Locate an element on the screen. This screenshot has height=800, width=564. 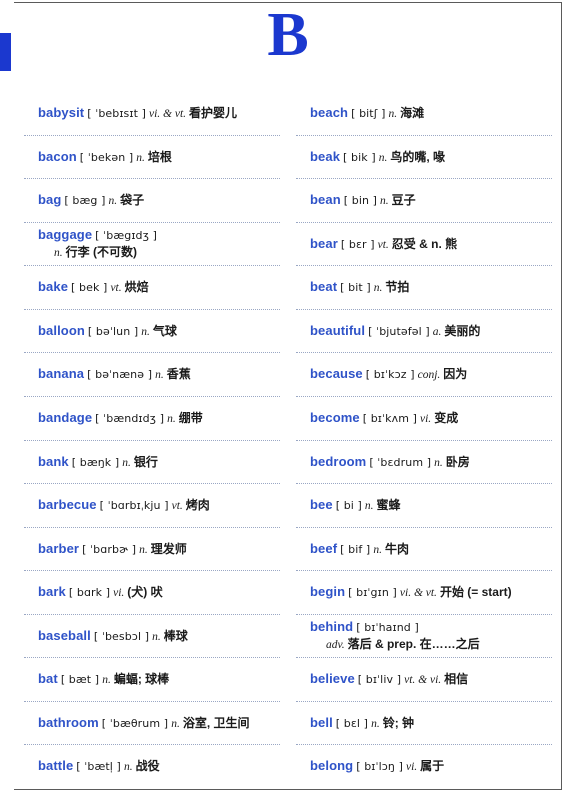
dictionary-entry: become[ bɪˈkʌm ] vi. 变成 is located at coordinates (424, 419).